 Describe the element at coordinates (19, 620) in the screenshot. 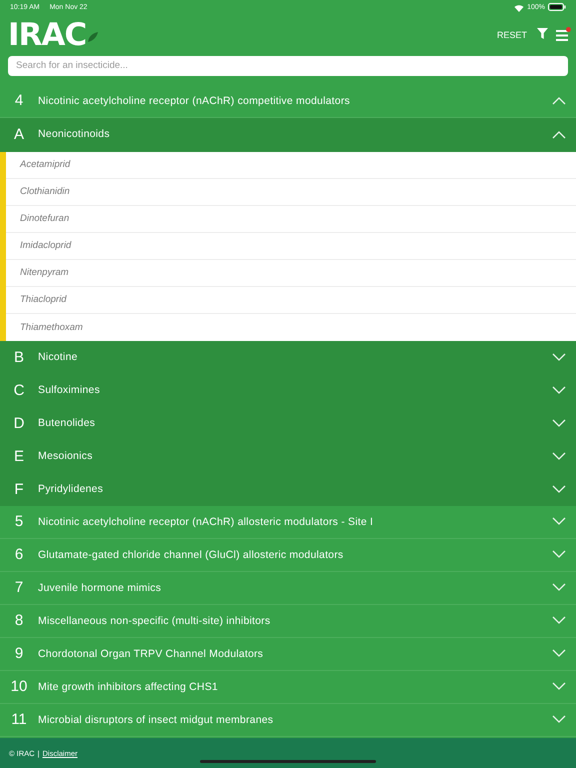

I see `group-number: 8` at that location.